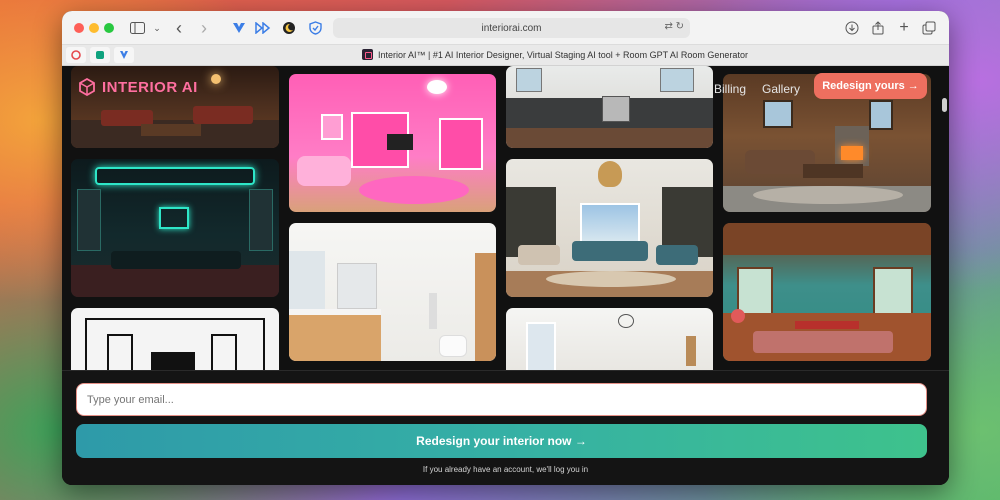  I want to click on zoom-window-button, so click(109, 28).